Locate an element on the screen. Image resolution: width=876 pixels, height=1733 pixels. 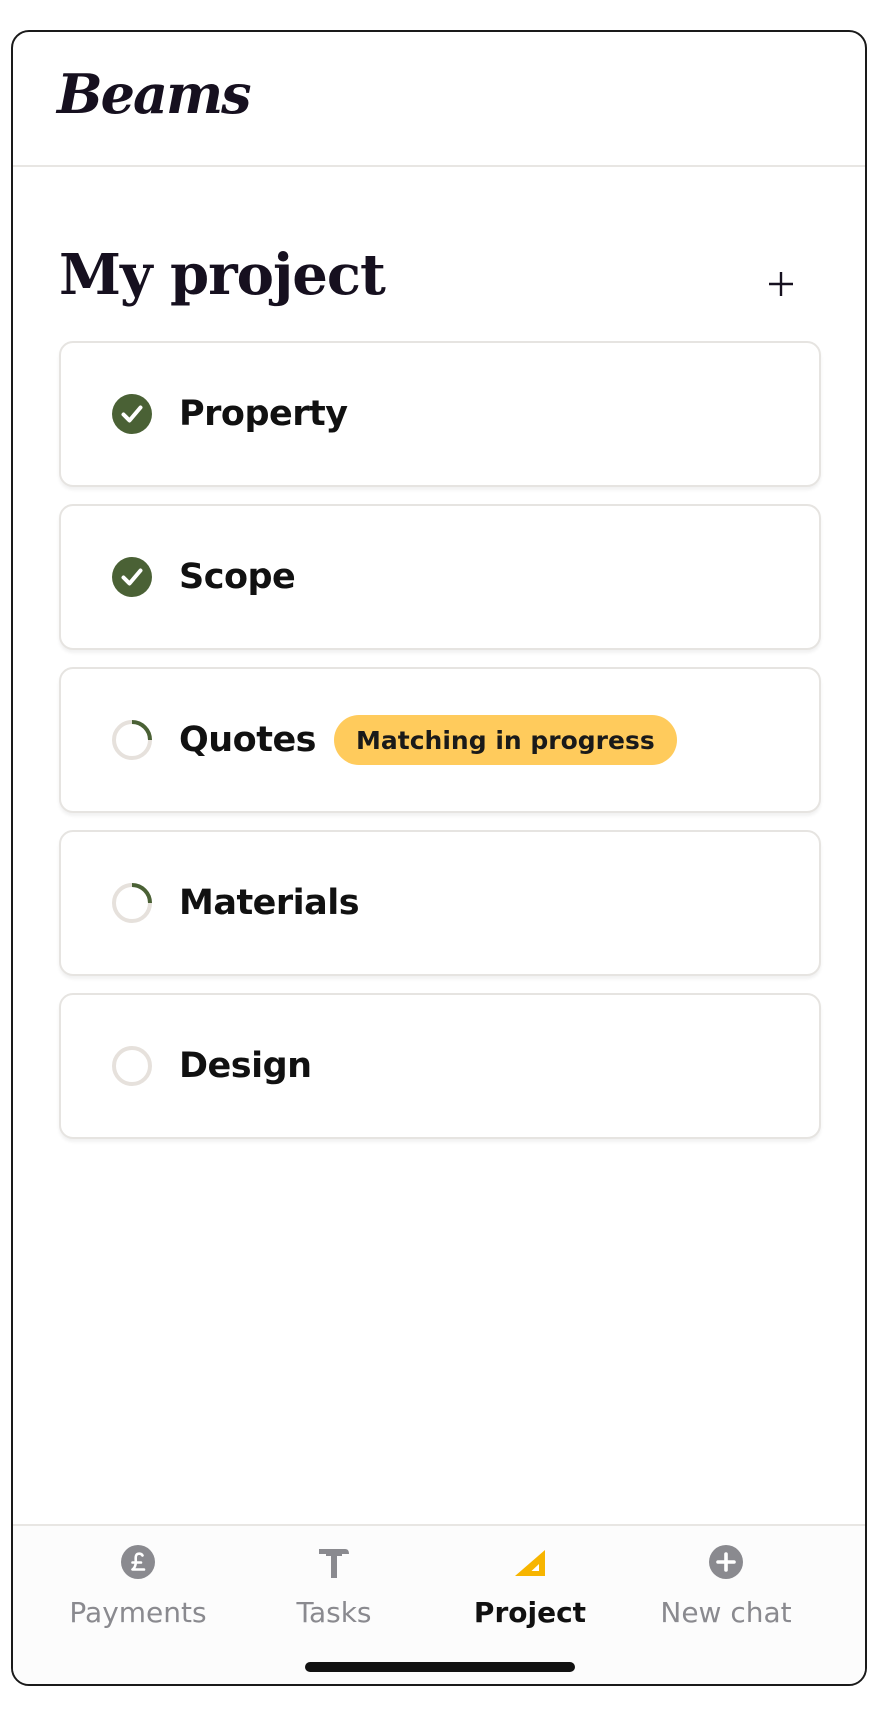
page-title: My project is located at coordinates (222, 275).